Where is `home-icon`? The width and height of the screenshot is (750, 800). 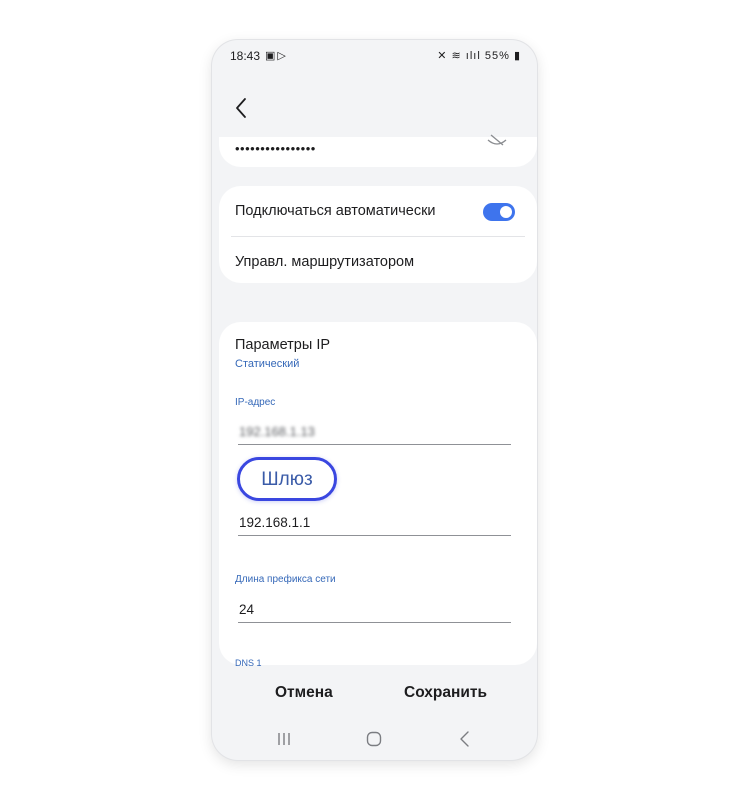
home-icon is located at coordinates (374, 739).